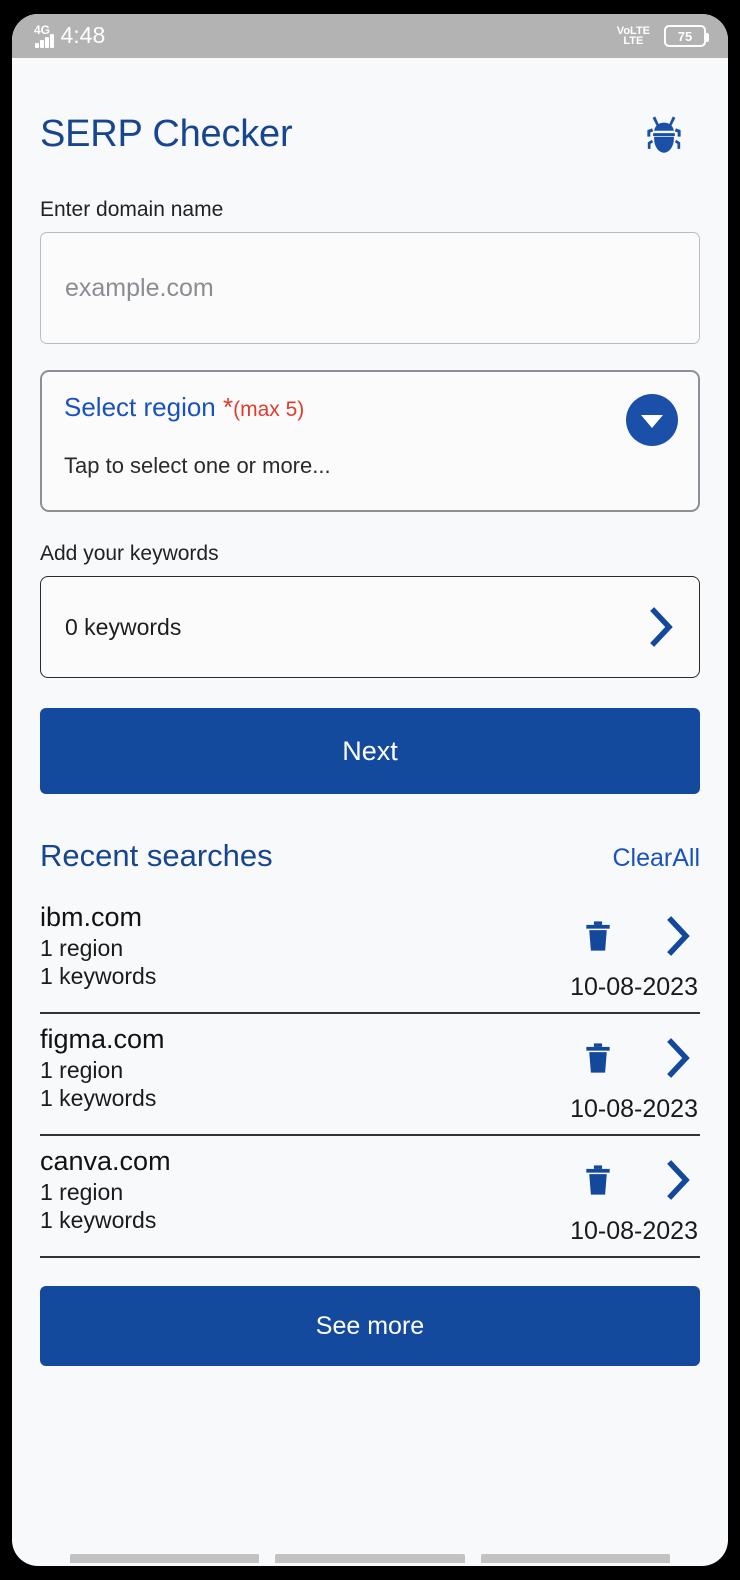 The width and height of the screenshot is (740, 1580). What do you see at coordinates (156, 855) in the screenshot?
I see `recent-searches-title: Recent searches` at bounding box center [156, 855].